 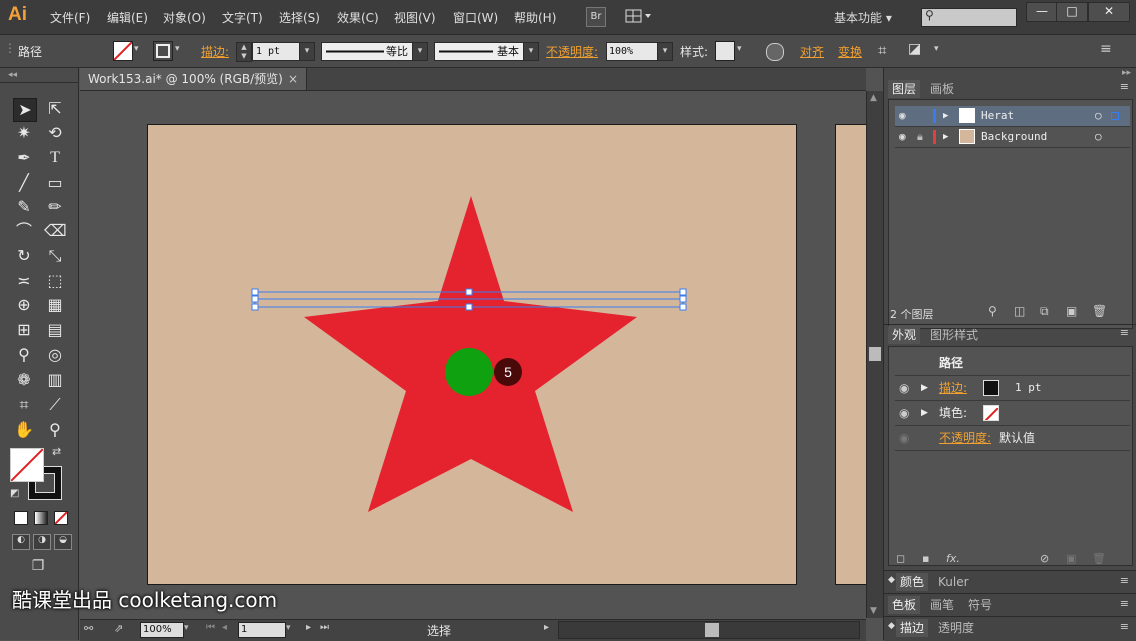 What do you see at coordinates (980, 605) in the screenshot?
I see `tab-symbols: 符号` at bounding box center [980, 605].